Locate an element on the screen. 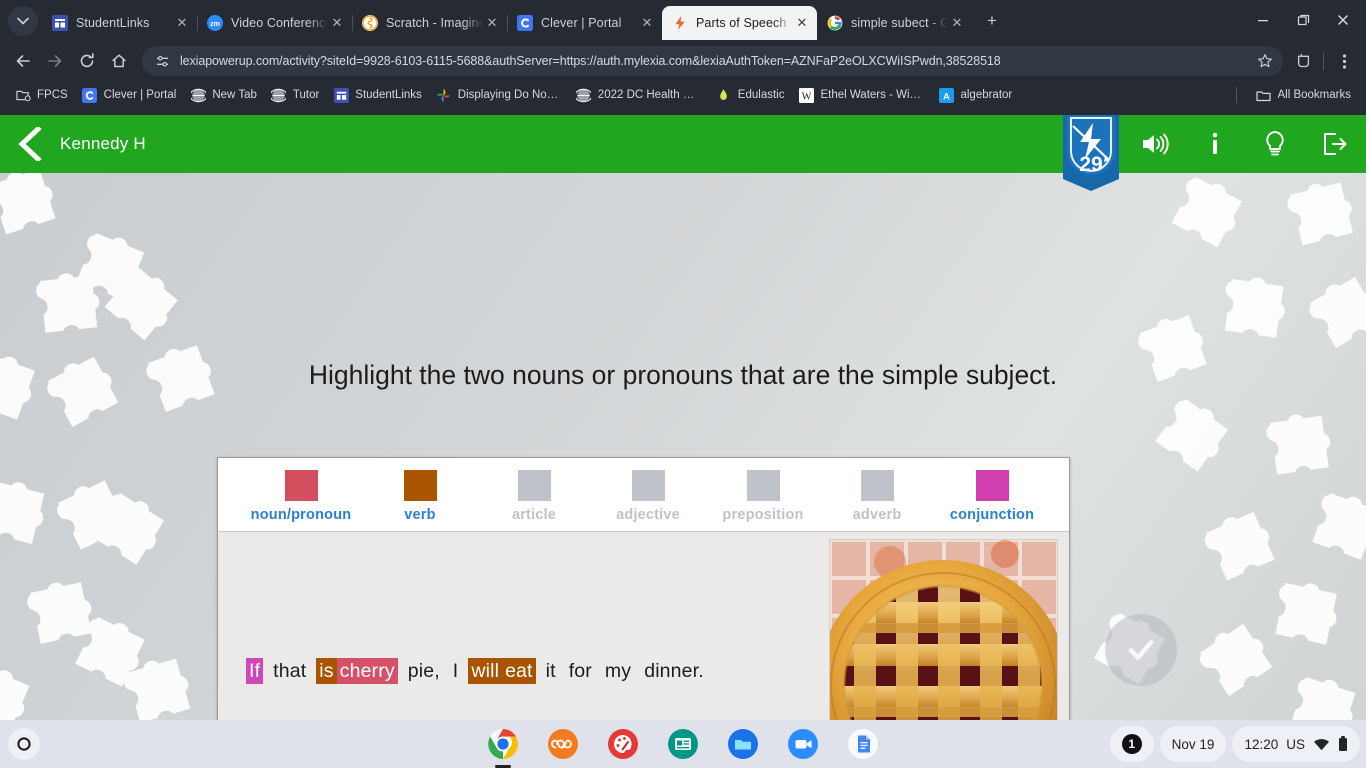  status-badge: 29 is located at coordinates (1091, 153).